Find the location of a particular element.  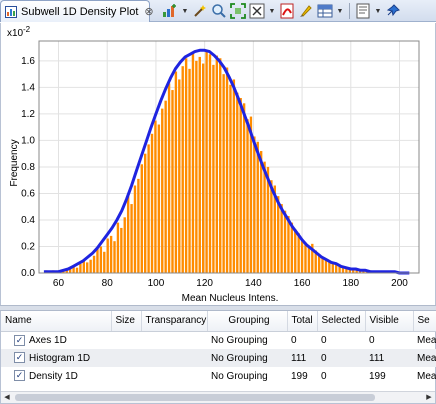

settings-icon is located at coordinates (363, 11).